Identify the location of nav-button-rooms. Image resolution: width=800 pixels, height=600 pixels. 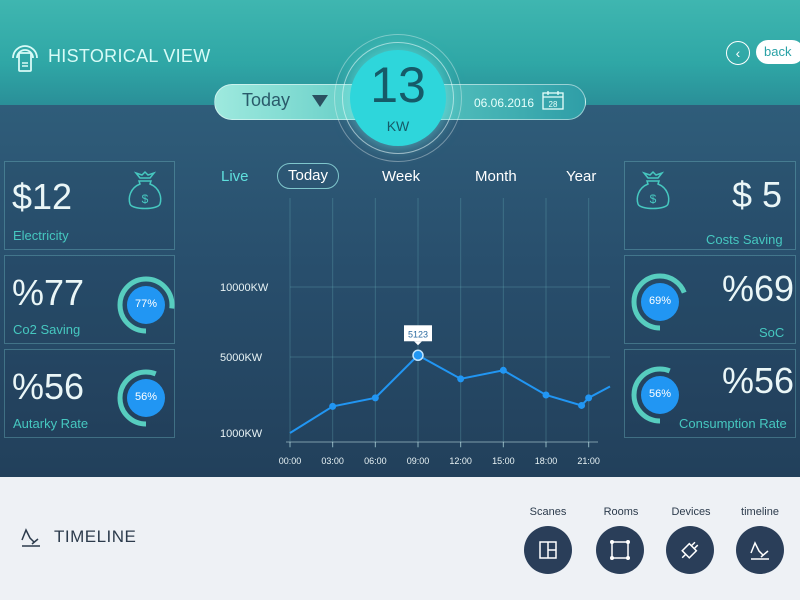
(620, 550).